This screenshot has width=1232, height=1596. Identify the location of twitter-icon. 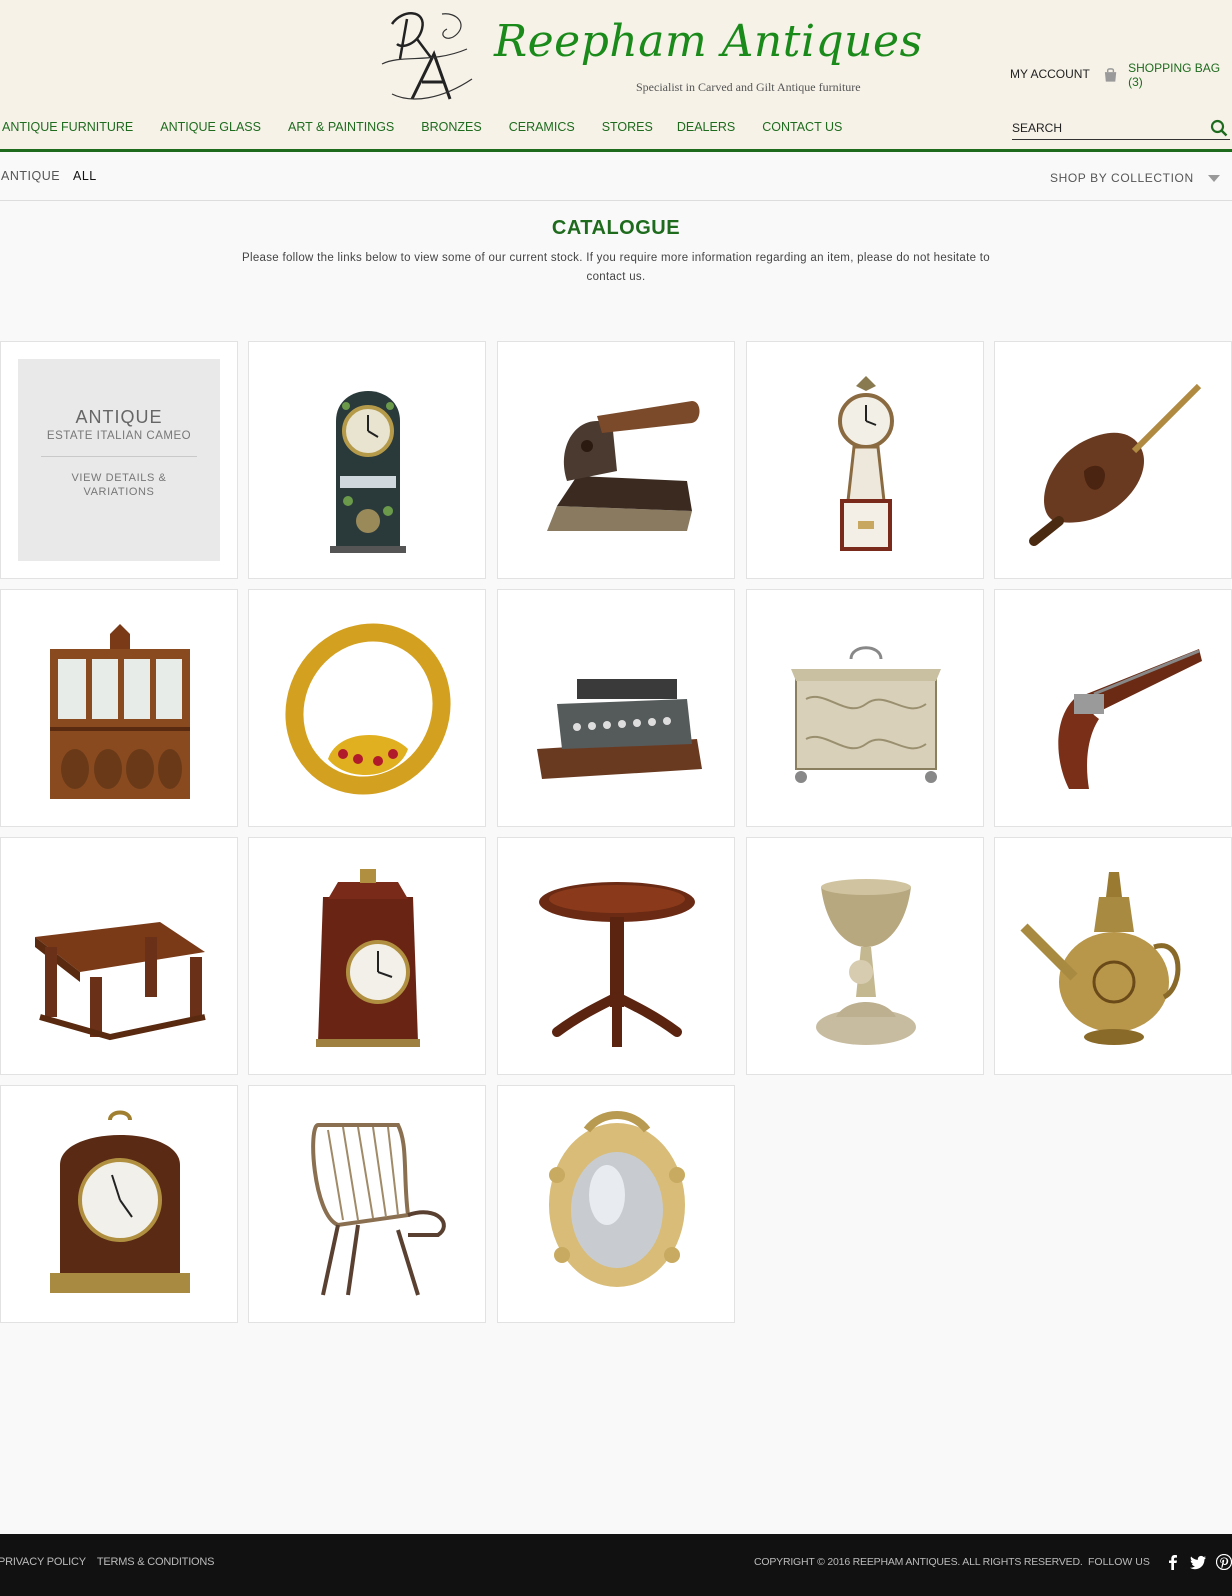
(1198, 1562).